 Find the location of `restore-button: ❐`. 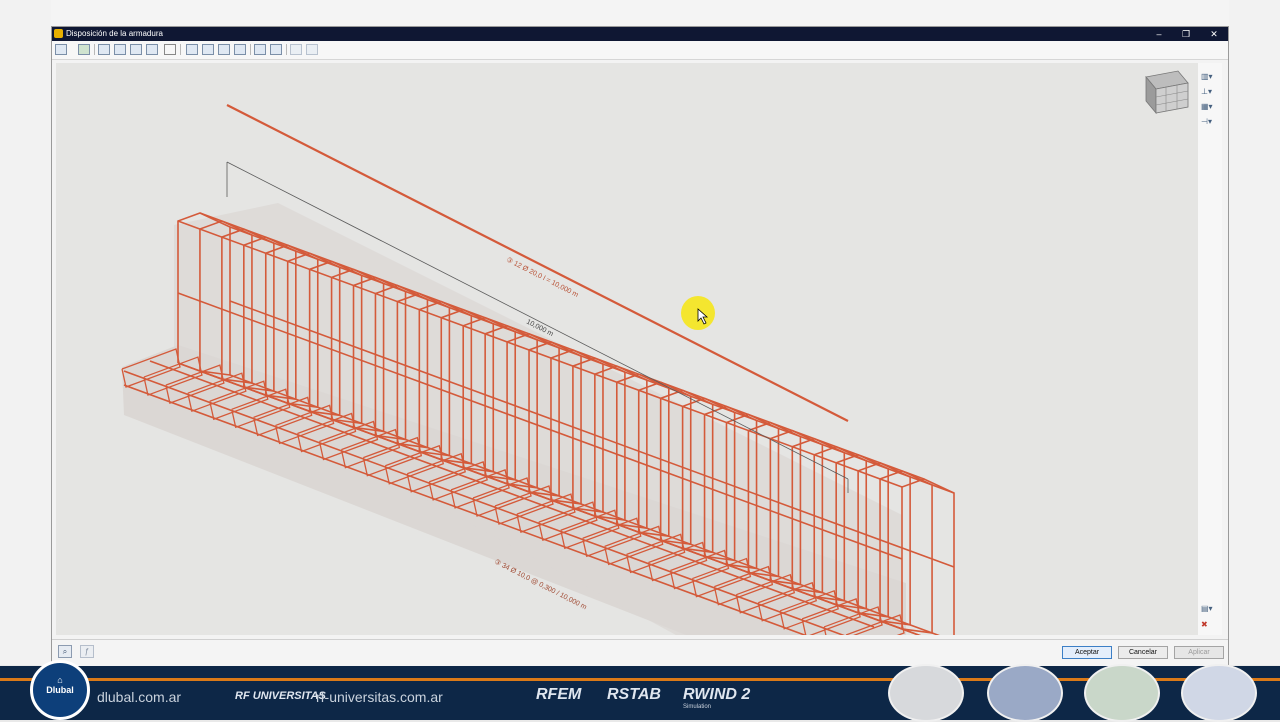

restore-button: ❐ is located at coordinates (1186, 34).